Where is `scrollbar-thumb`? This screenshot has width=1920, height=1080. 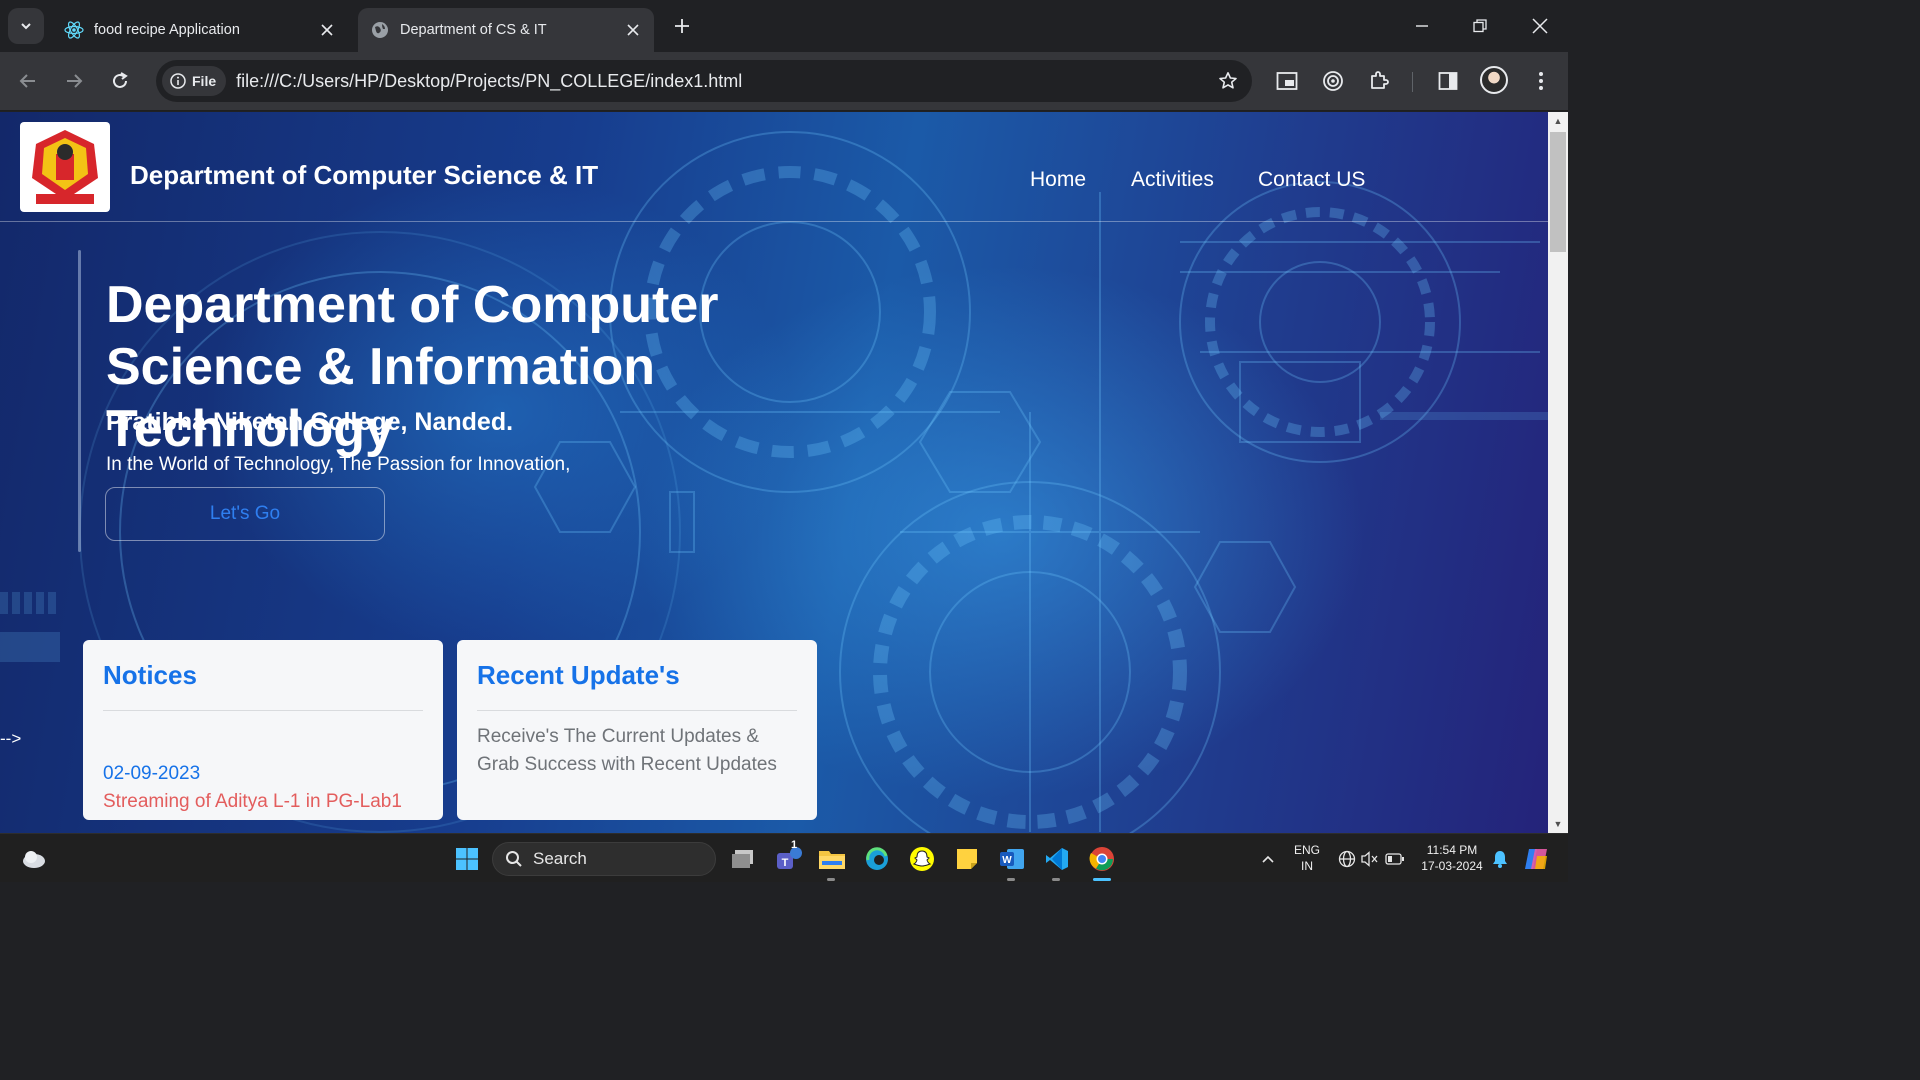
scrollbar-thumb is located at coordinates (1558, 192).